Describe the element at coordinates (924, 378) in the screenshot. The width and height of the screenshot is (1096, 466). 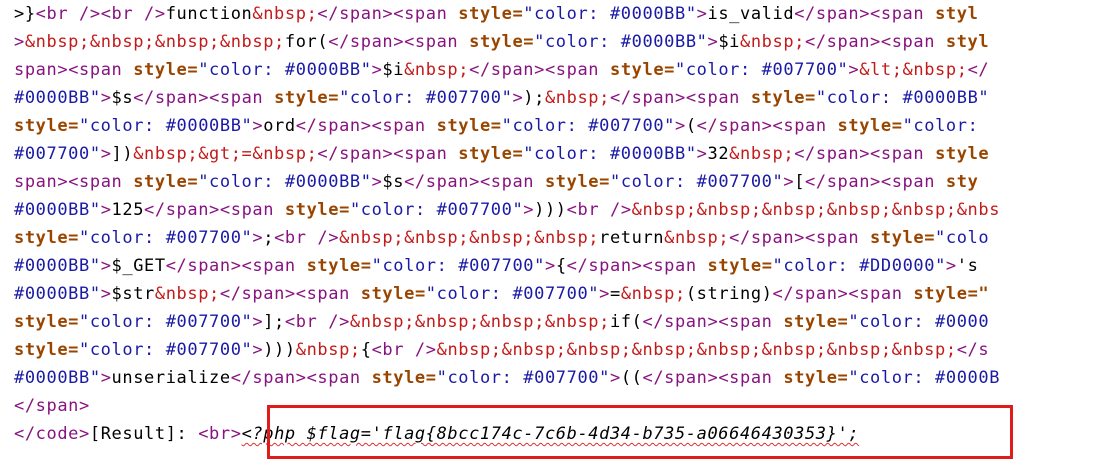
I see `attribute-value-token: "color: #0000B` at that location.